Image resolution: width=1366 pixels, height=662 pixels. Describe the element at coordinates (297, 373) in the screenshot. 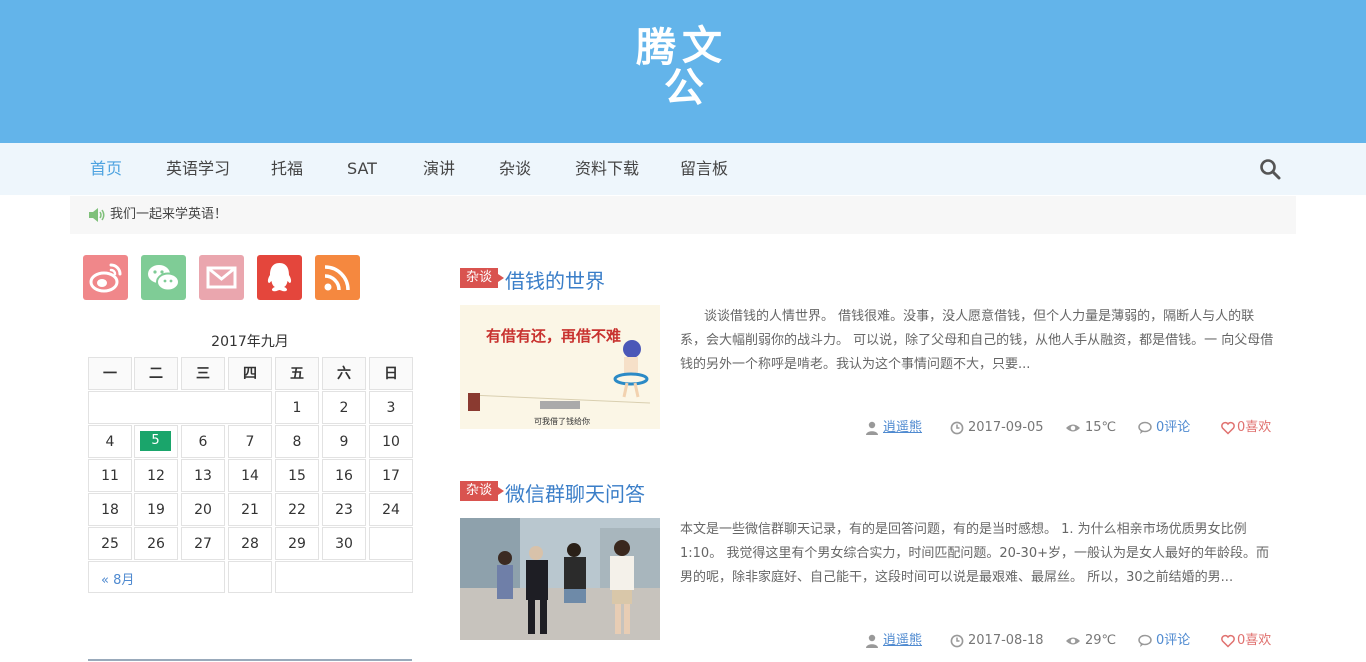

I see `calendar-weekday: 五` at that location.